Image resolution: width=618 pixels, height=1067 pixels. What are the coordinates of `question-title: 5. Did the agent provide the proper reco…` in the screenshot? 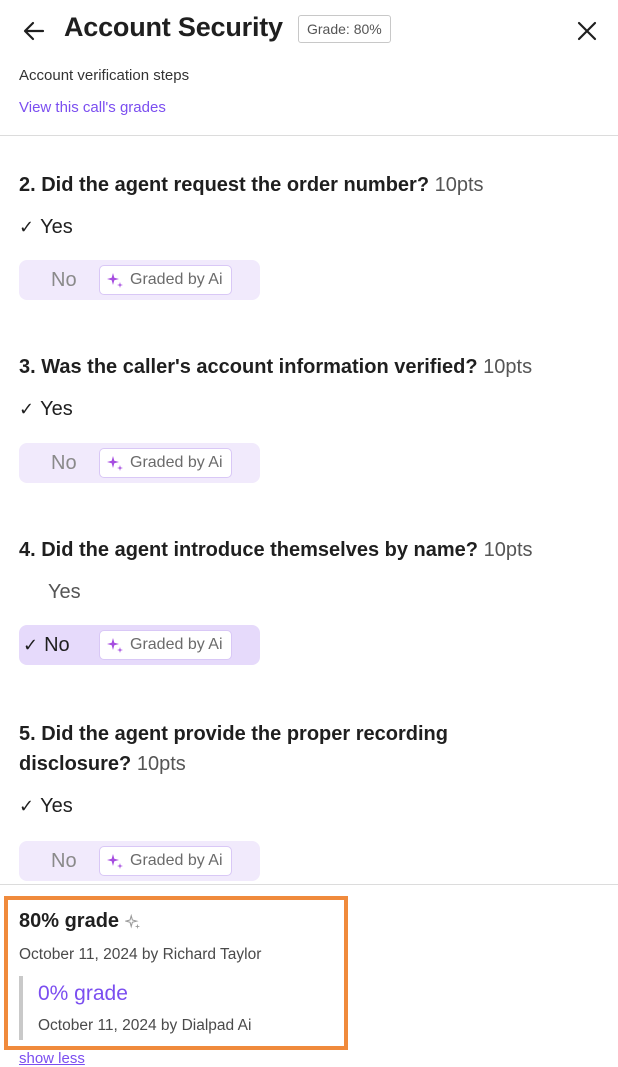 It's located at (233, 734).